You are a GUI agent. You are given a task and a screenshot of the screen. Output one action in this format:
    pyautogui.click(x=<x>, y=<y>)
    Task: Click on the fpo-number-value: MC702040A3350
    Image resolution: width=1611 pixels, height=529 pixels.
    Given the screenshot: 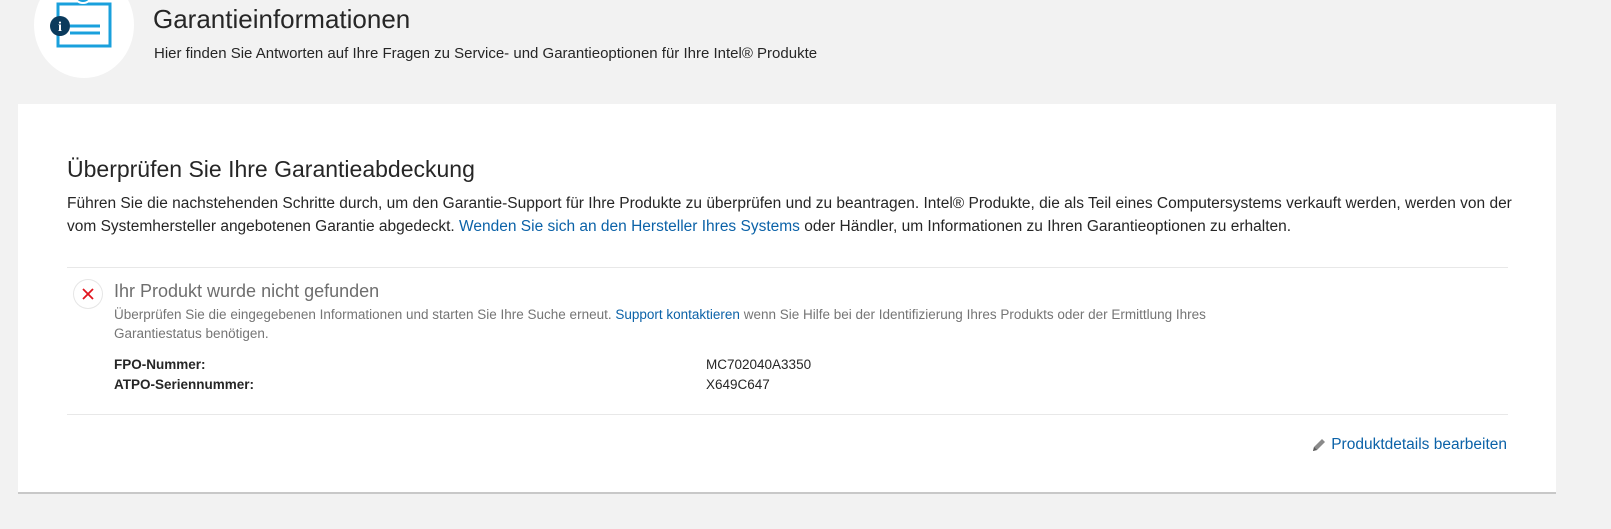 What is the action you would take?
    pyautogui.click(x=759, y=364)
    